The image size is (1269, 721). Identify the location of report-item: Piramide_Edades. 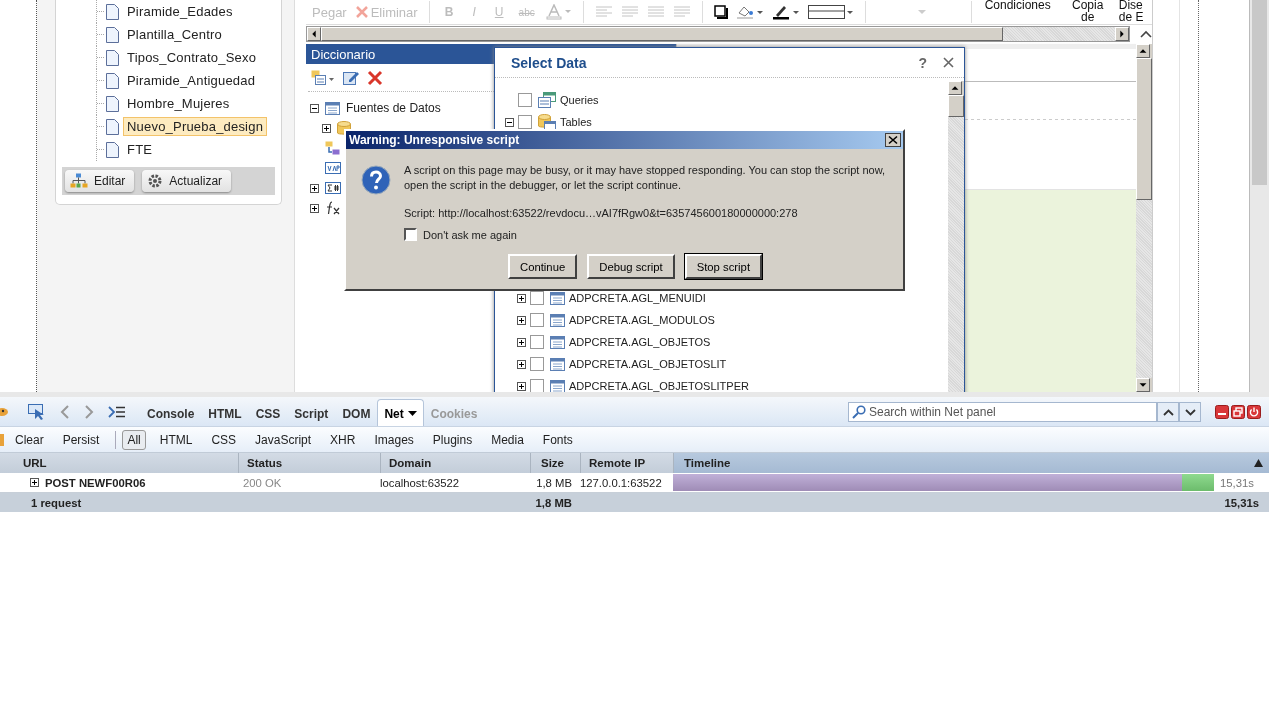
(180, 11).